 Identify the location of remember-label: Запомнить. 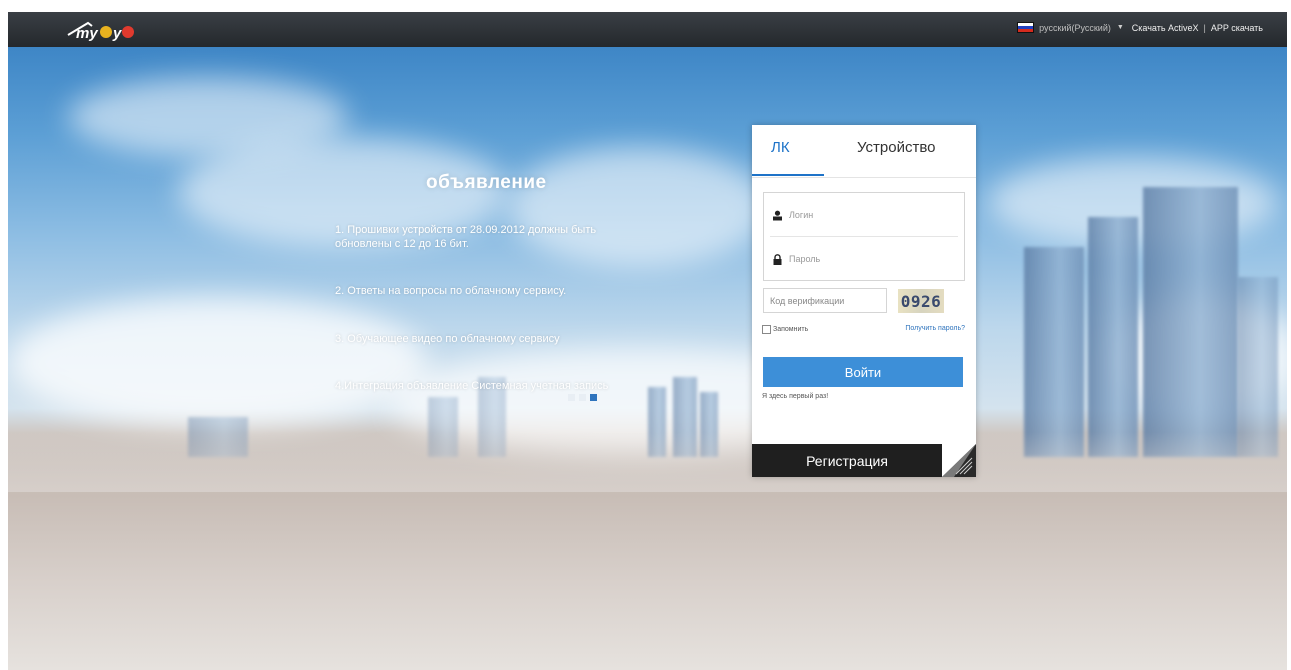
(791, 329).